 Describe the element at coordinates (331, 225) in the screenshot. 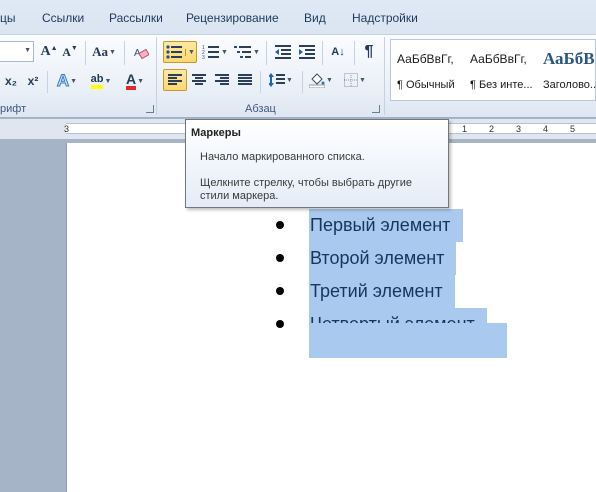

I see `list-item: Первый элемент` at that location.